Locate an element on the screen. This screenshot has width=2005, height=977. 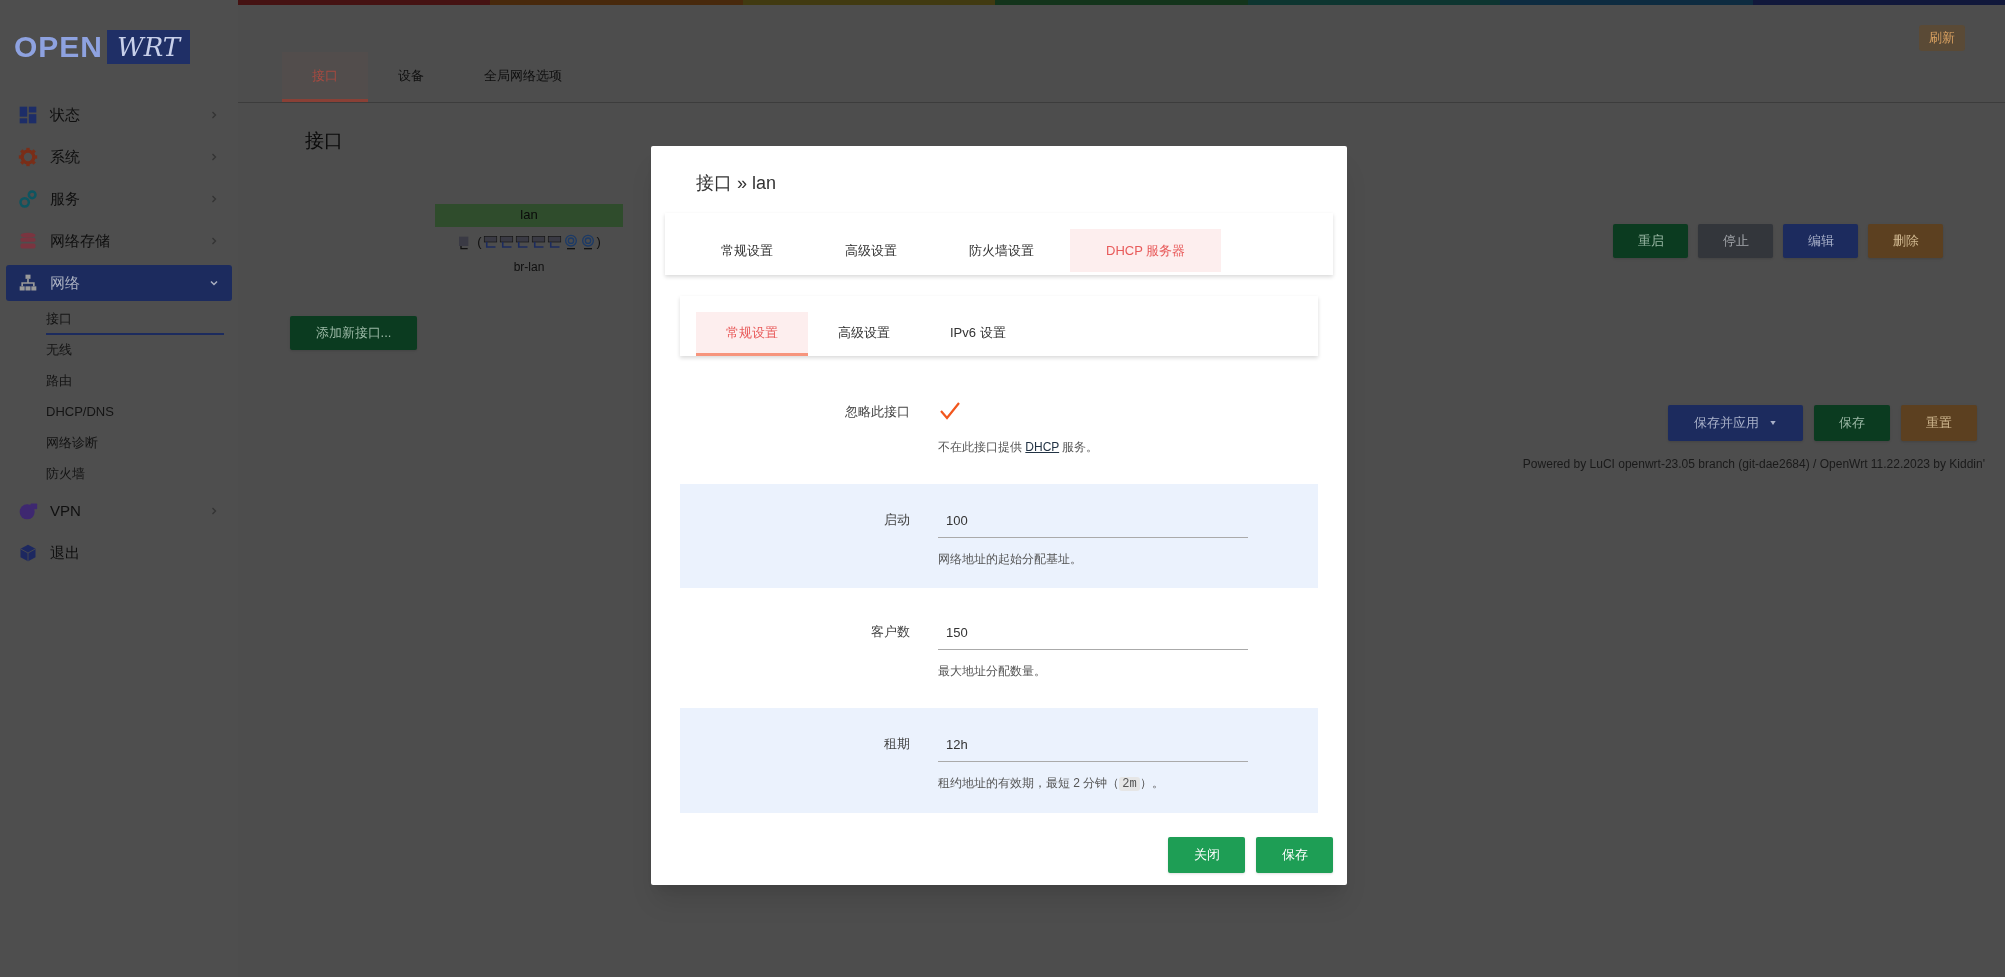
tab: DHCP 服务器 is located at coordinates (1146, 250).